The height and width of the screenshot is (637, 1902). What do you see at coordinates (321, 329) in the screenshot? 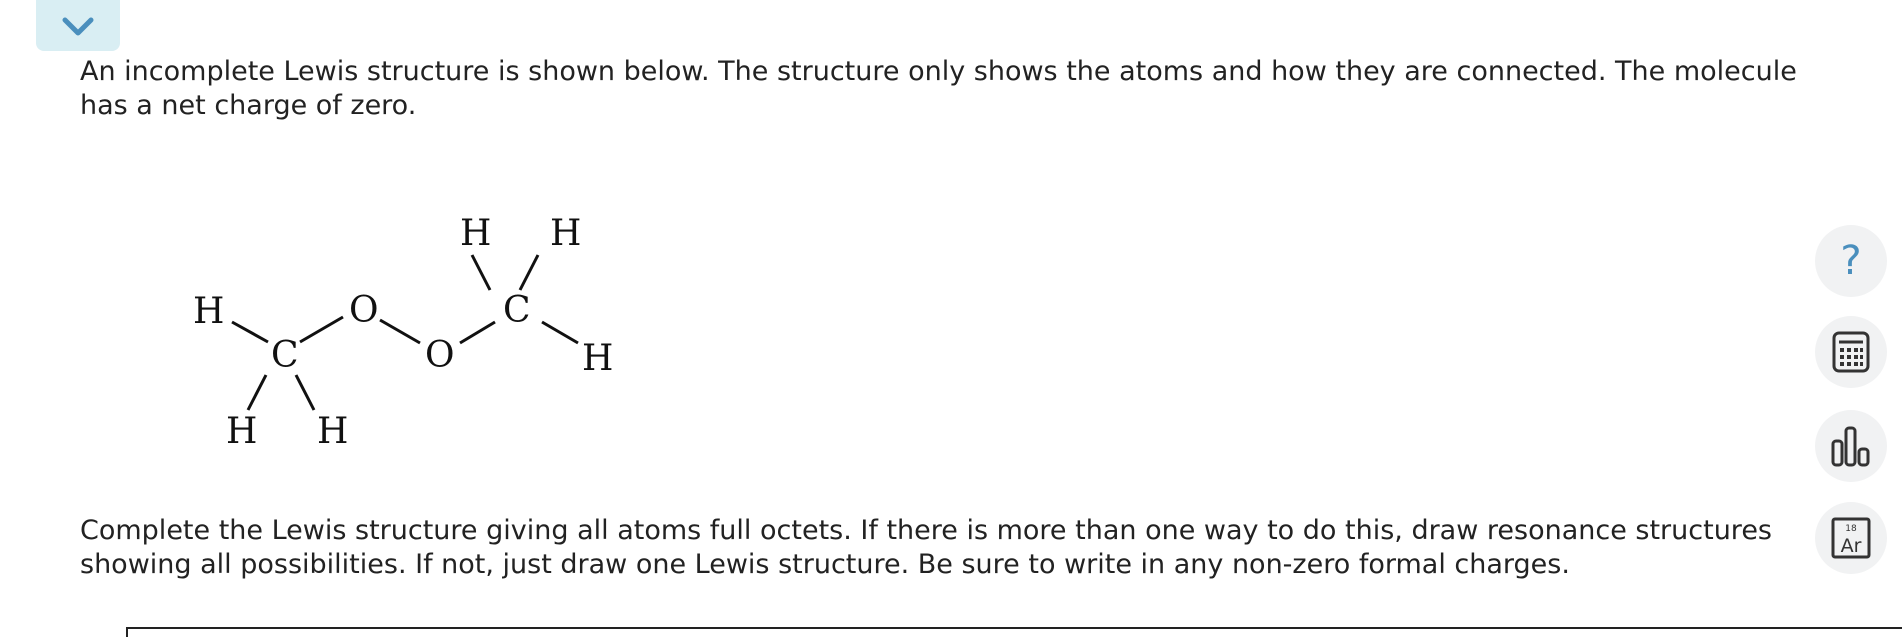
I see `bond-cleft-oupper` at bounding box center [321, 329].